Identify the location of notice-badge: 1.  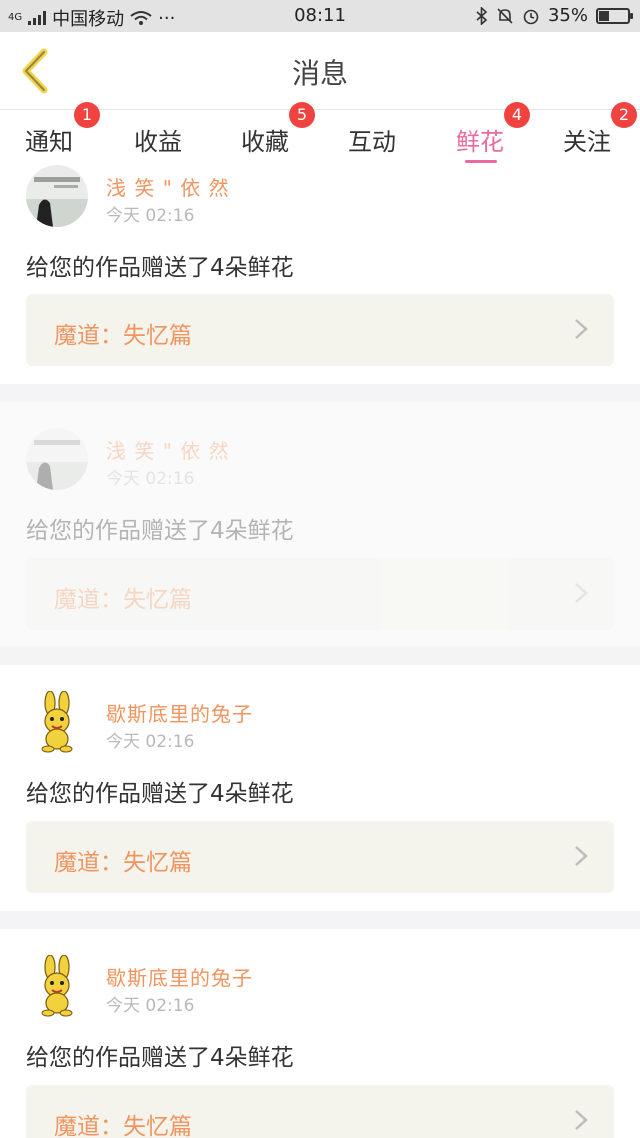
(87, 115).